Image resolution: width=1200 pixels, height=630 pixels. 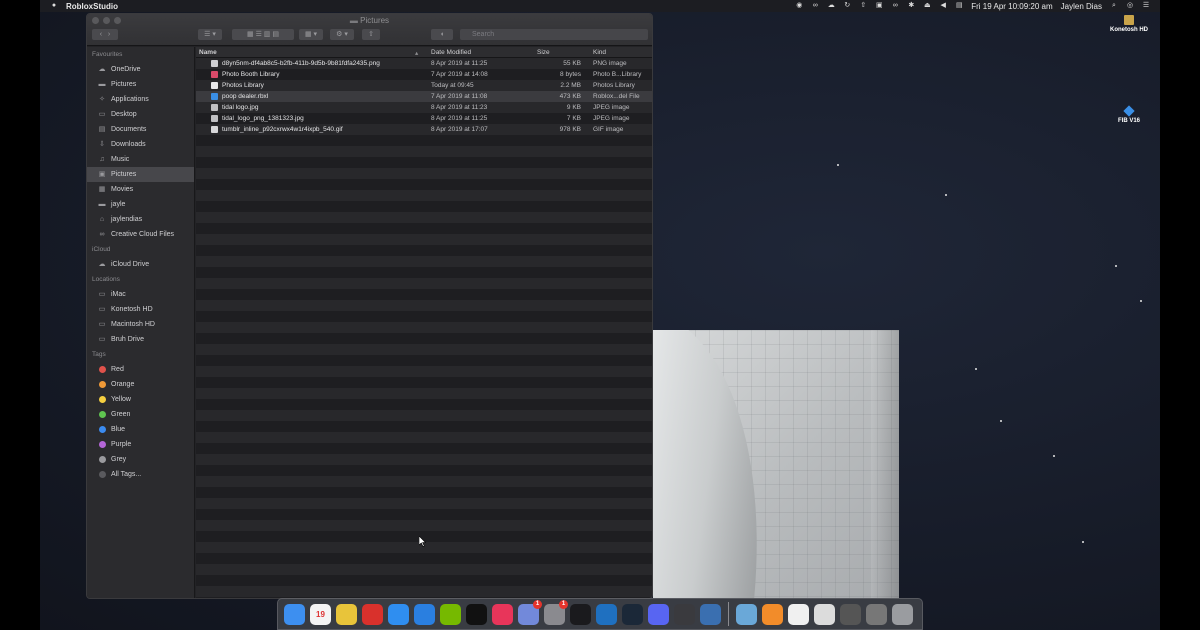 What do you see at coordinates (476, 614) in the screenshot?
I see `tidal-icon` at bounding box center [476, 614].